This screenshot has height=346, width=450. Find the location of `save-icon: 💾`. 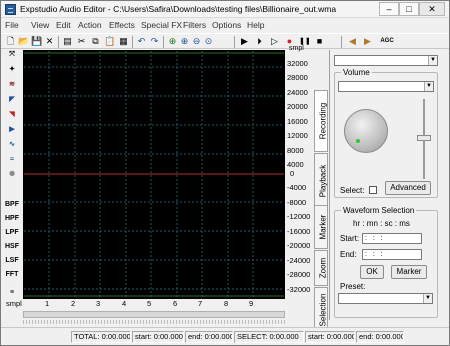

save-icon: 💾 is located at coordinates (36, 41).